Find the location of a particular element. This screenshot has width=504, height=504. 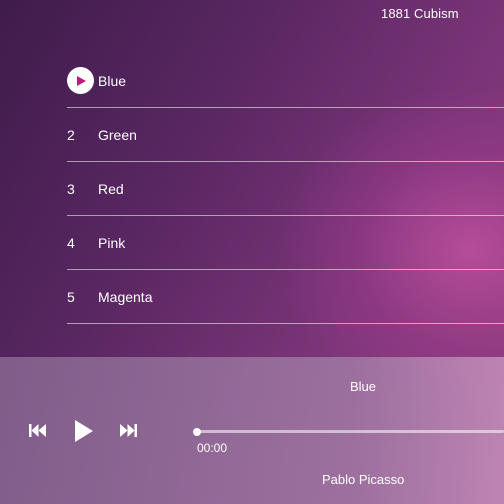

playing-indicator-icon is located at coordinates (80, 80).